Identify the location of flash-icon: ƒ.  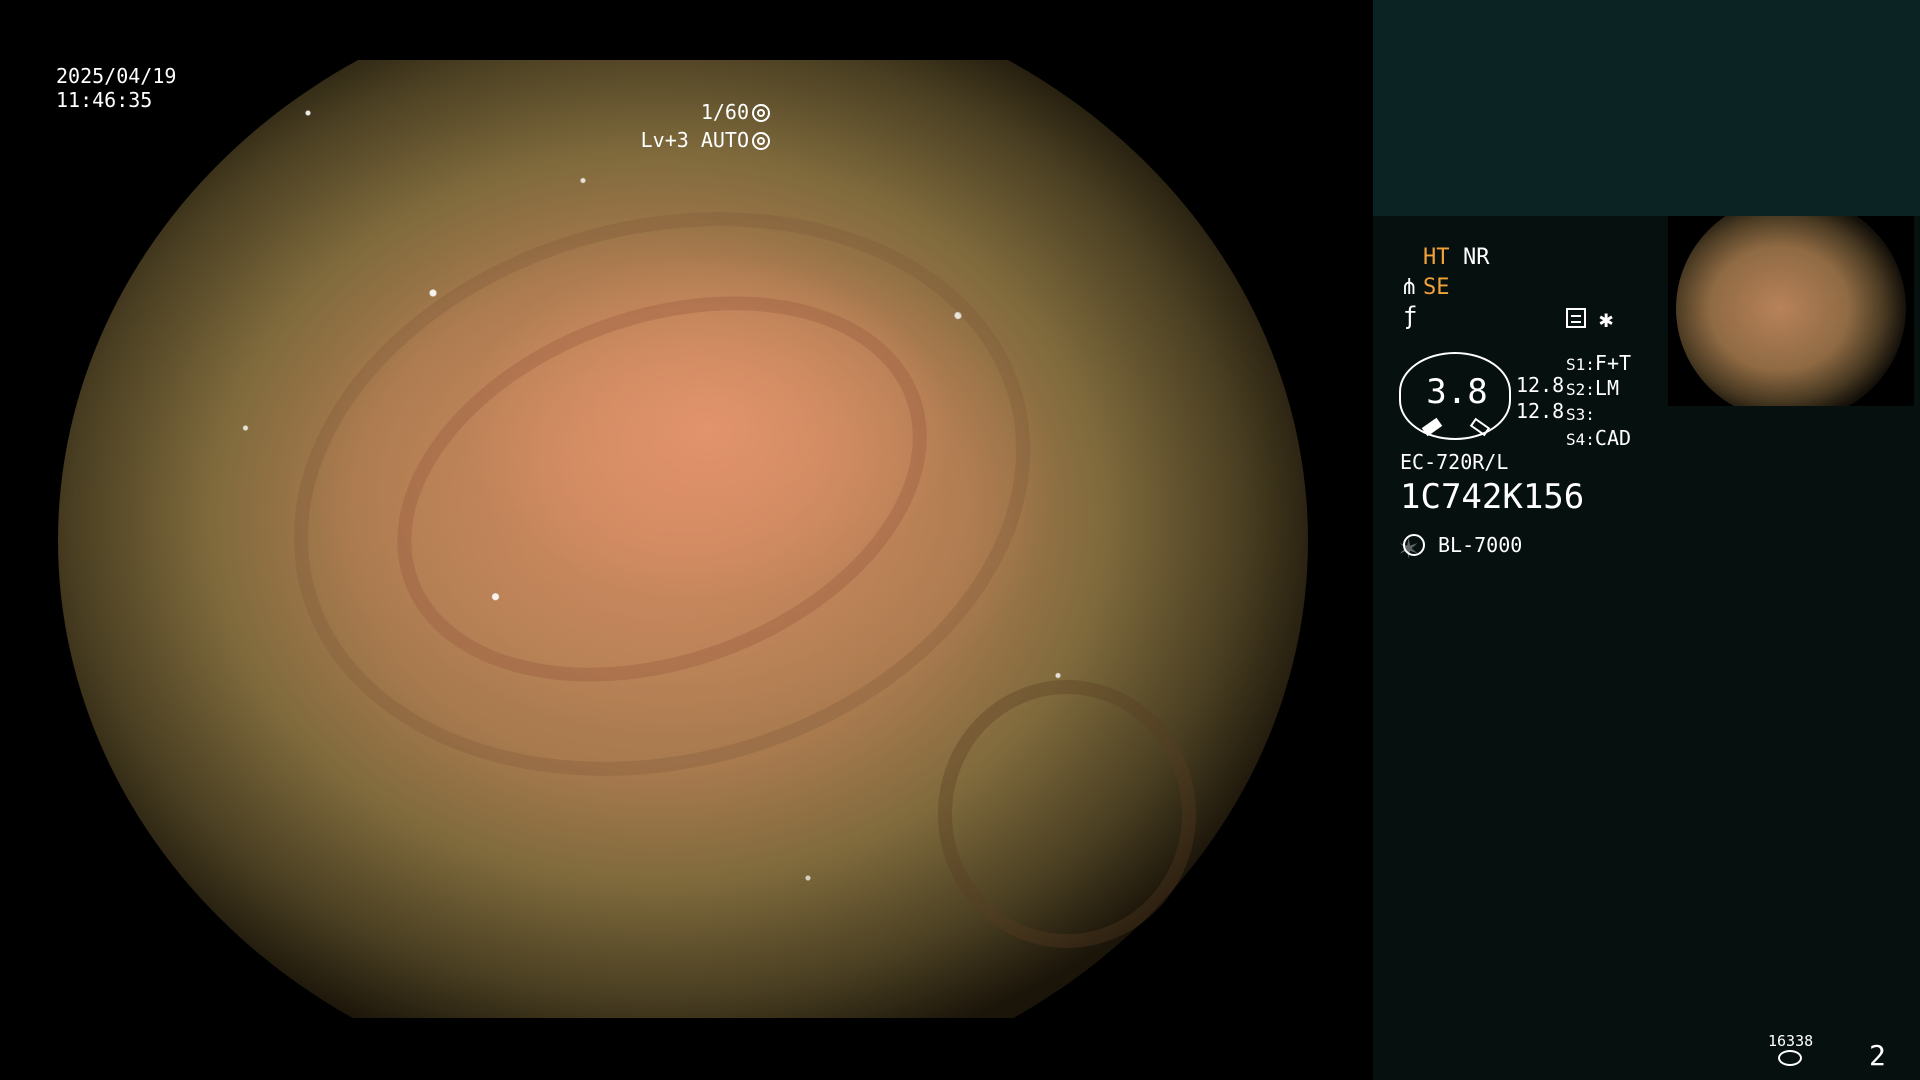
(1410, 316).